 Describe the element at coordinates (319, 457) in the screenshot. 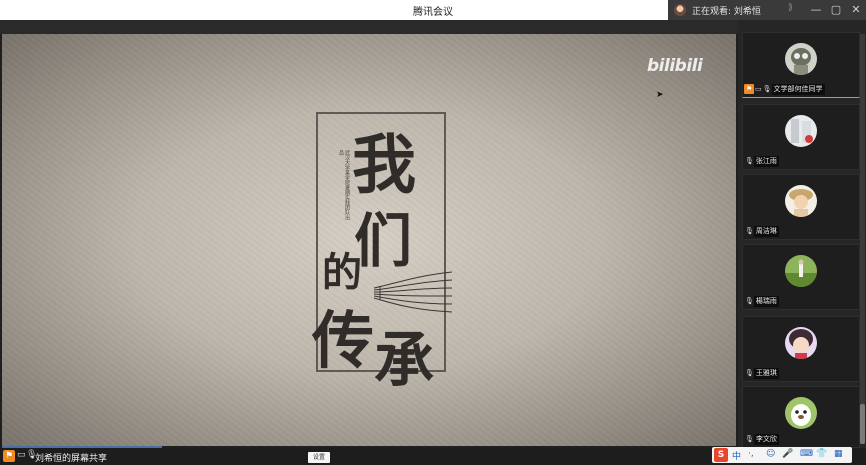

I see `settings-chip: 设置` at that location.